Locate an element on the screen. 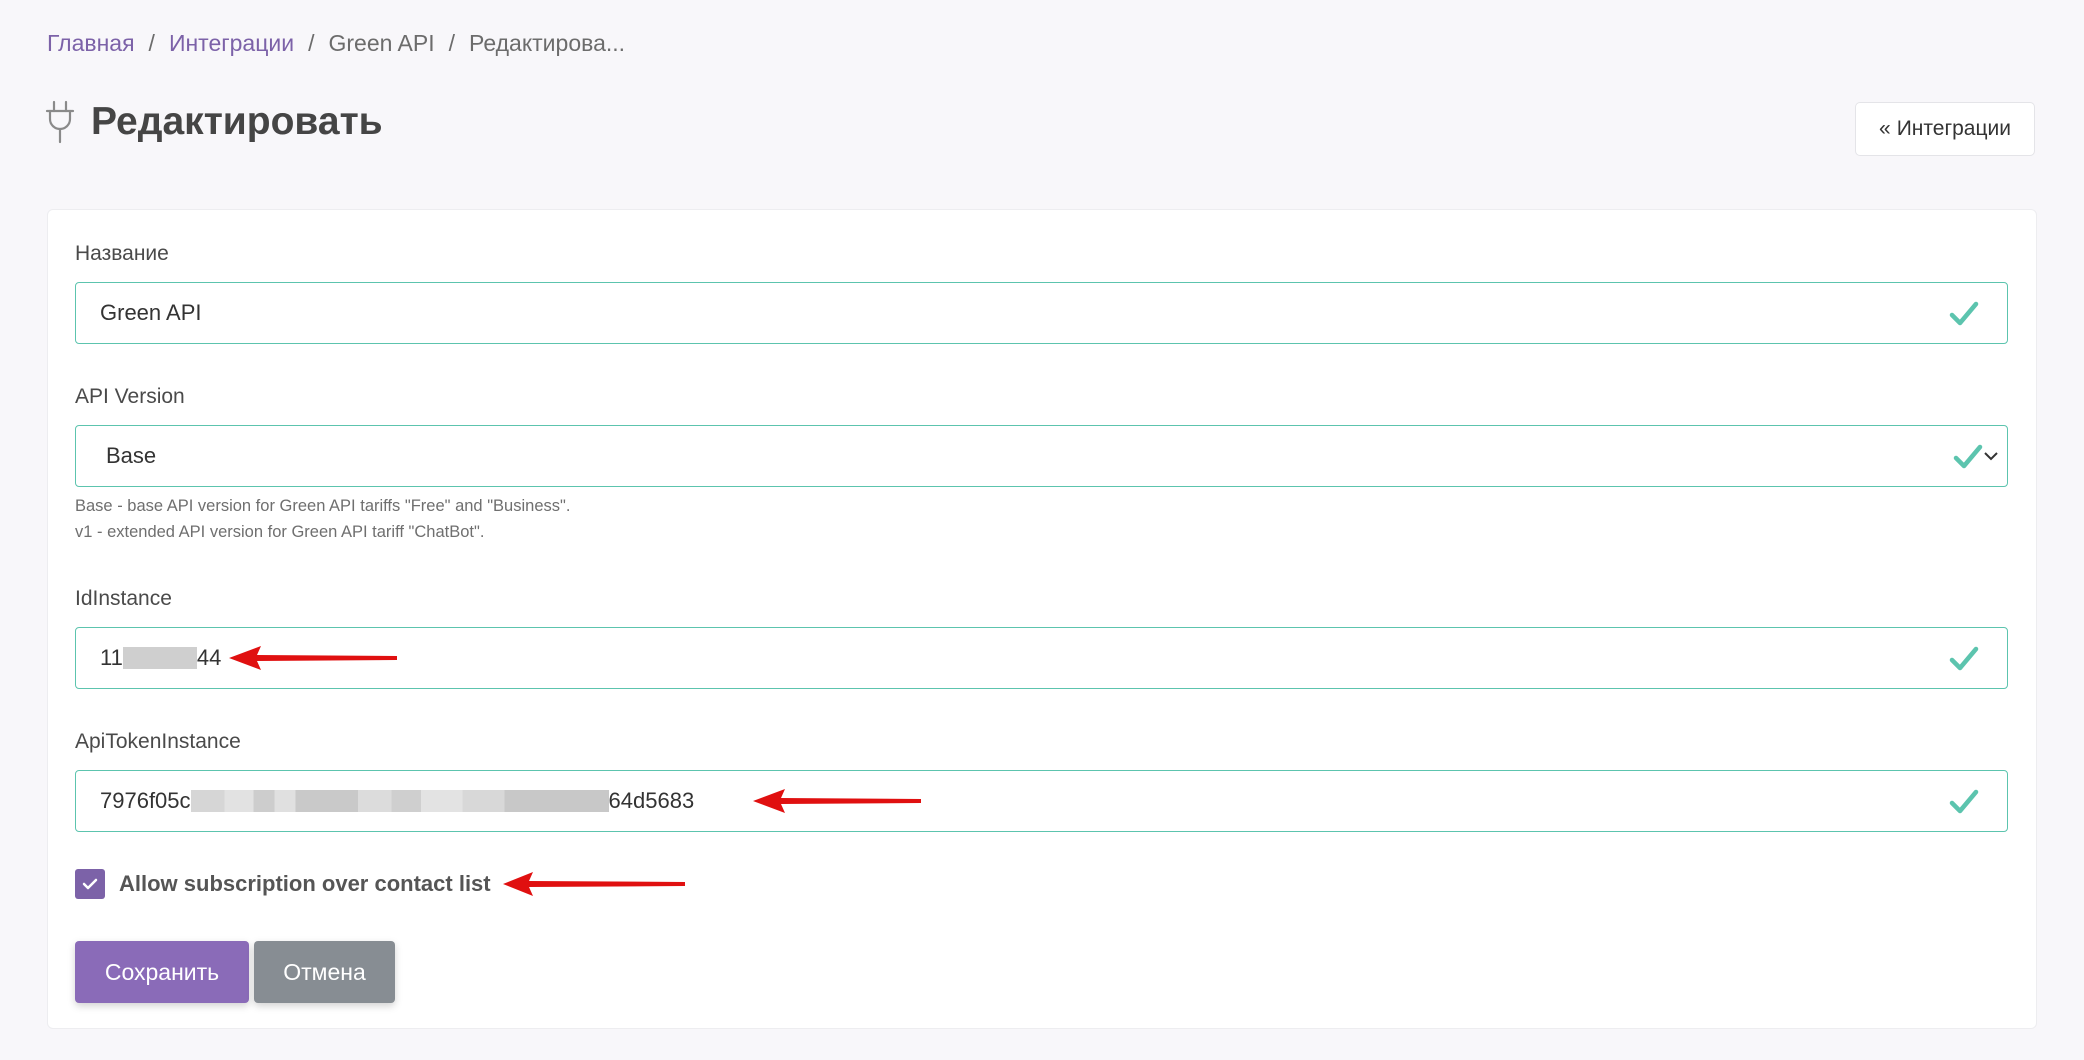  allow-subscription-checkbox is located at coordinates (90, 884).